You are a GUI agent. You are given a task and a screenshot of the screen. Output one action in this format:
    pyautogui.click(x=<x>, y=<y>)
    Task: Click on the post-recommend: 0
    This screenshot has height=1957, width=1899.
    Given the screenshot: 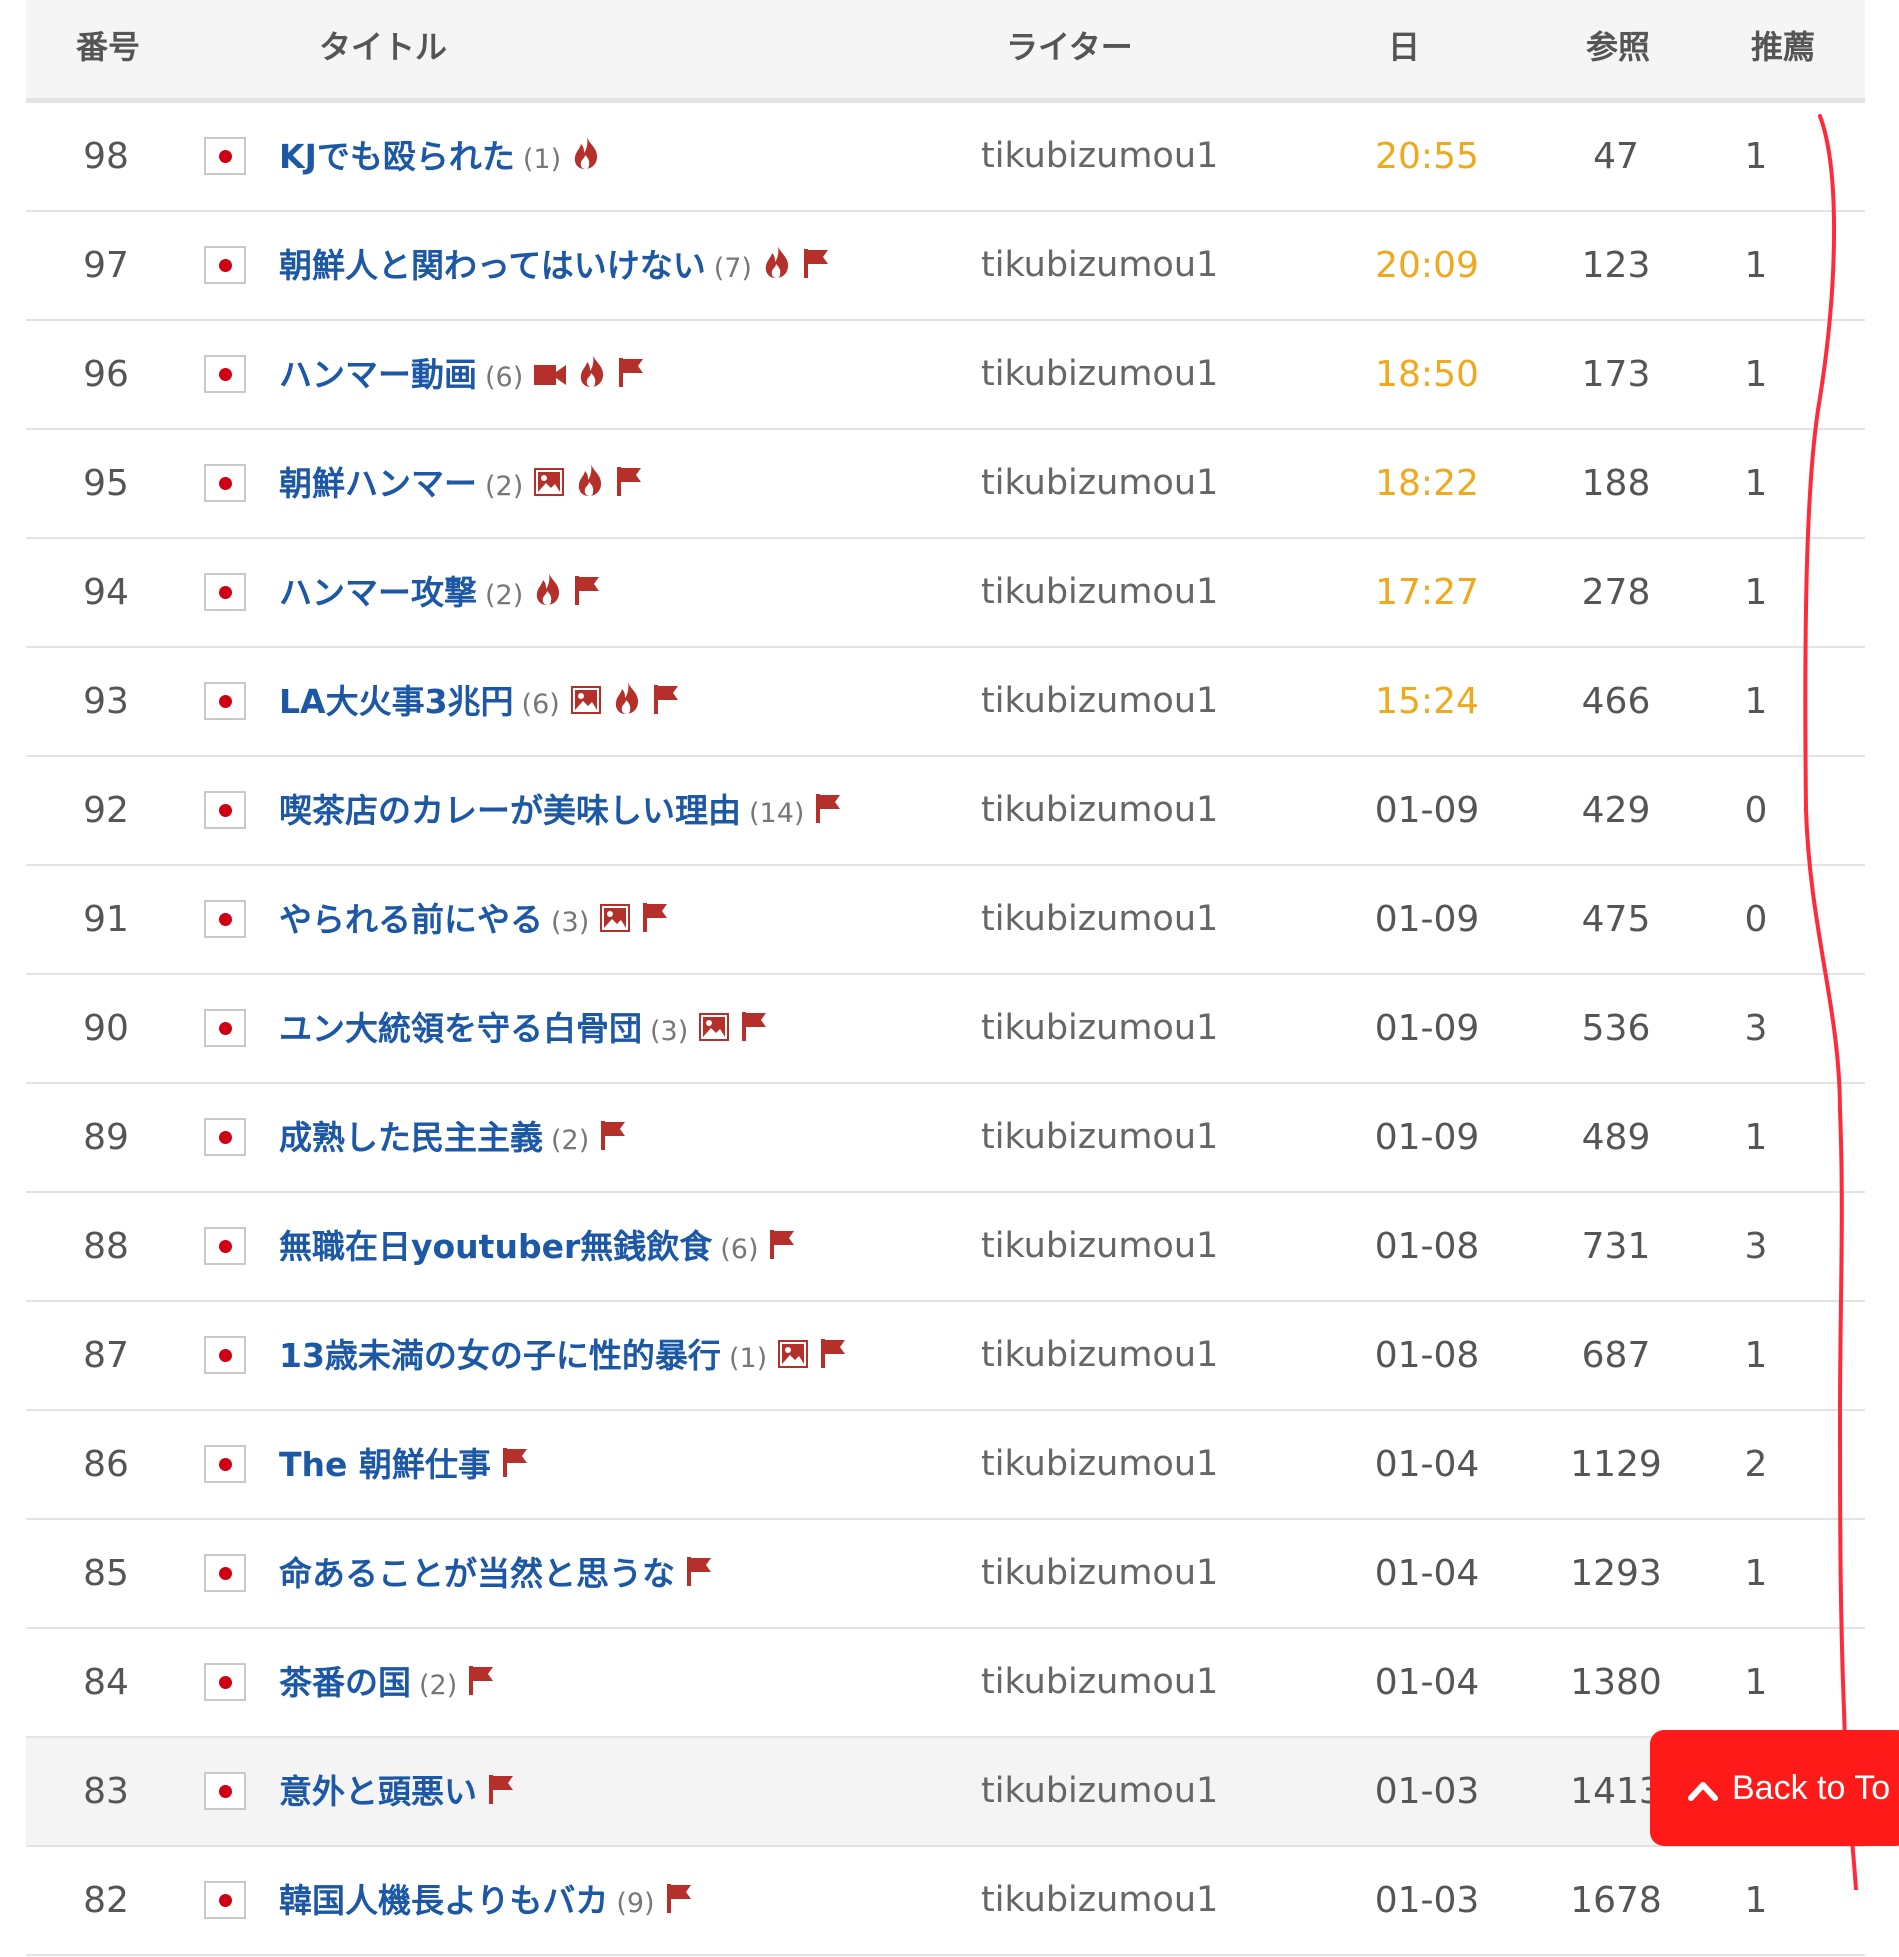 What is the action you would take?
    pyautogui.click(x=1756, y=810)
    